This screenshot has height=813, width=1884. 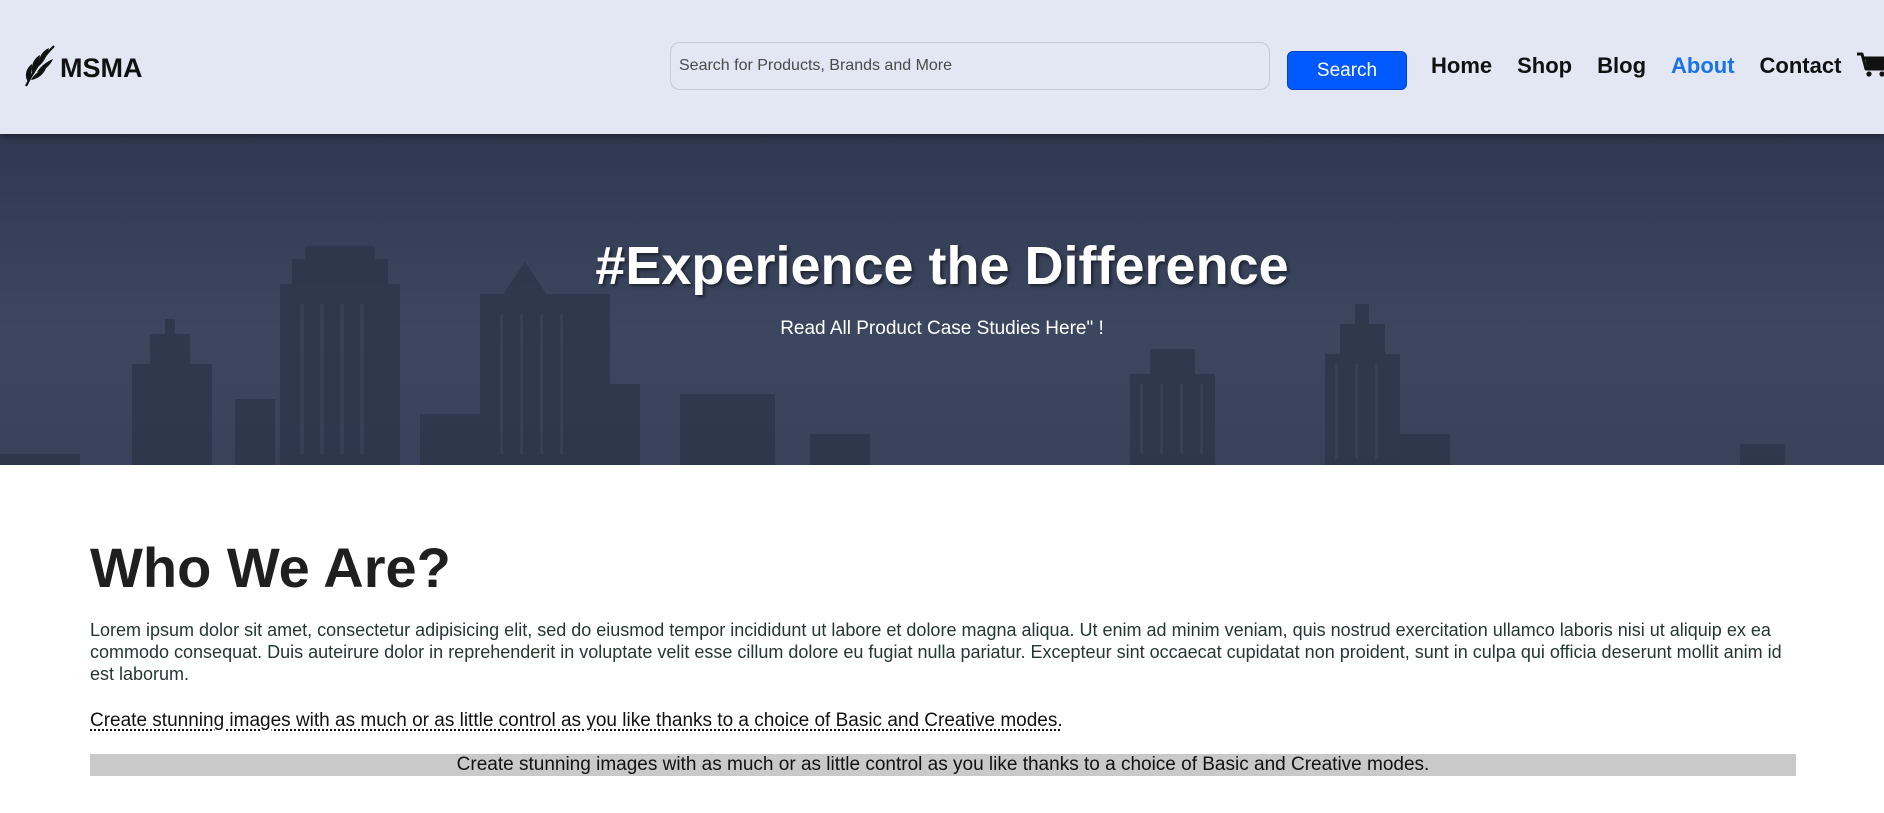 I want to click on main-nav: Home Shop Blog About Contact, so click(x=1648, y=66).